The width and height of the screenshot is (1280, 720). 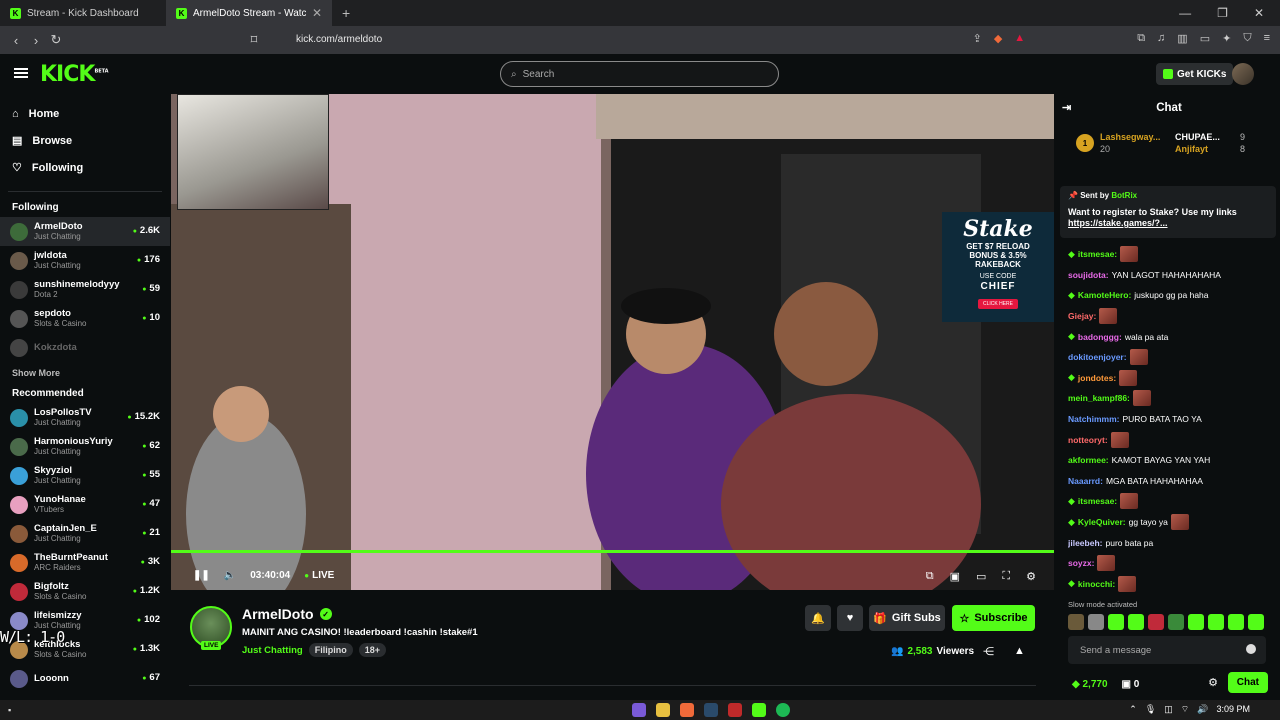 What do you see at coordinates (249, 13) in the screenshot?
I see `browser-tab-stream: K ArmelDoto Stream - Watch Li ✕` at bounding box center [249, 13].